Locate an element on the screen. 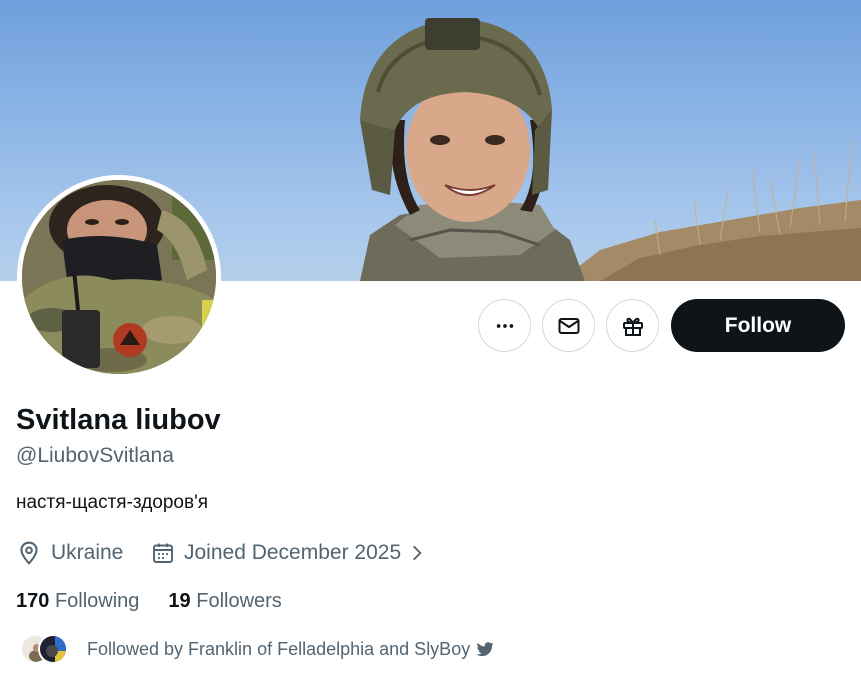 The image size is (861, 695). location-text: Ukraine is located at coordinates (87, 552).